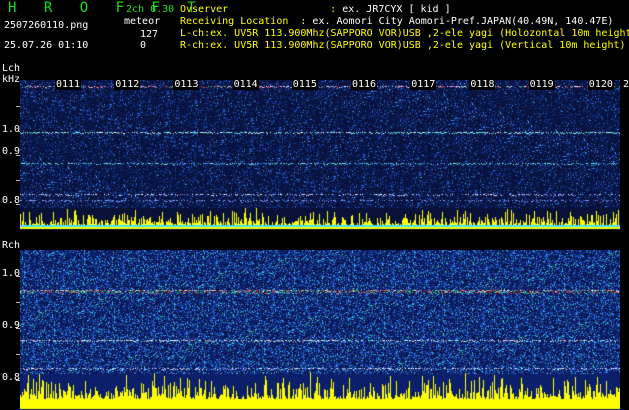  I want to click on rch-ytick-0-8: 0.8, so click(11, 377).